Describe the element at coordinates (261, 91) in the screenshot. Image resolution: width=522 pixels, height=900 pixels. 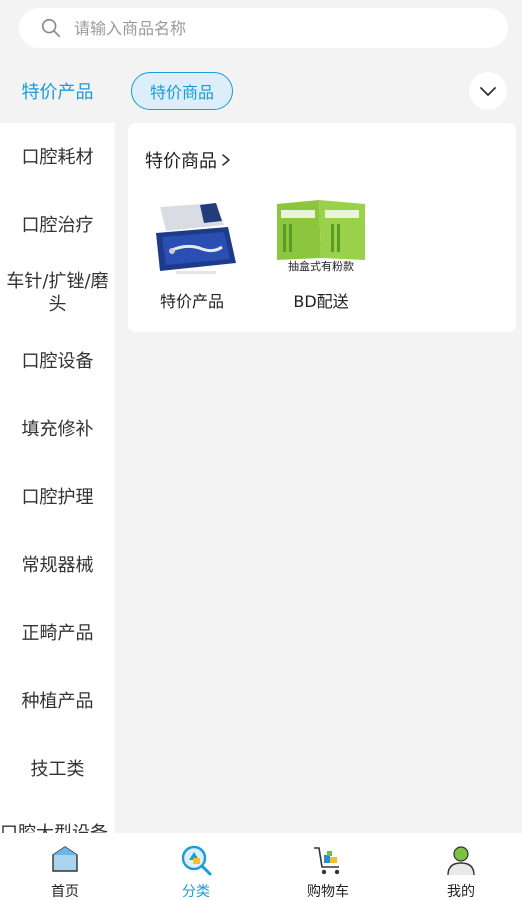
I see `category-header: 特价产品 特价商品` at that location.